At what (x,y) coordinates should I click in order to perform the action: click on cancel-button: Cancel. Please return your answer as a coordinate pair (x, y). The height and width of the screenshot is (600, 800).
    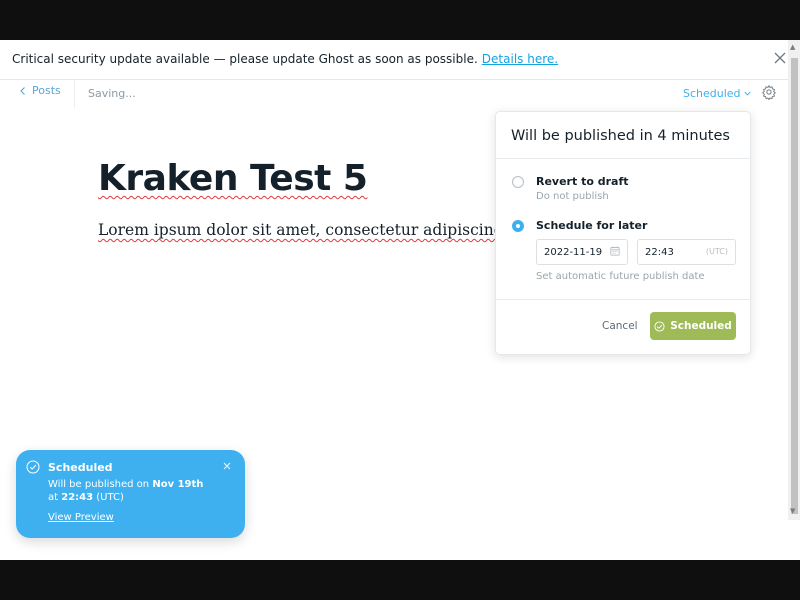
    Looking at the image, I should click on (620, 326).